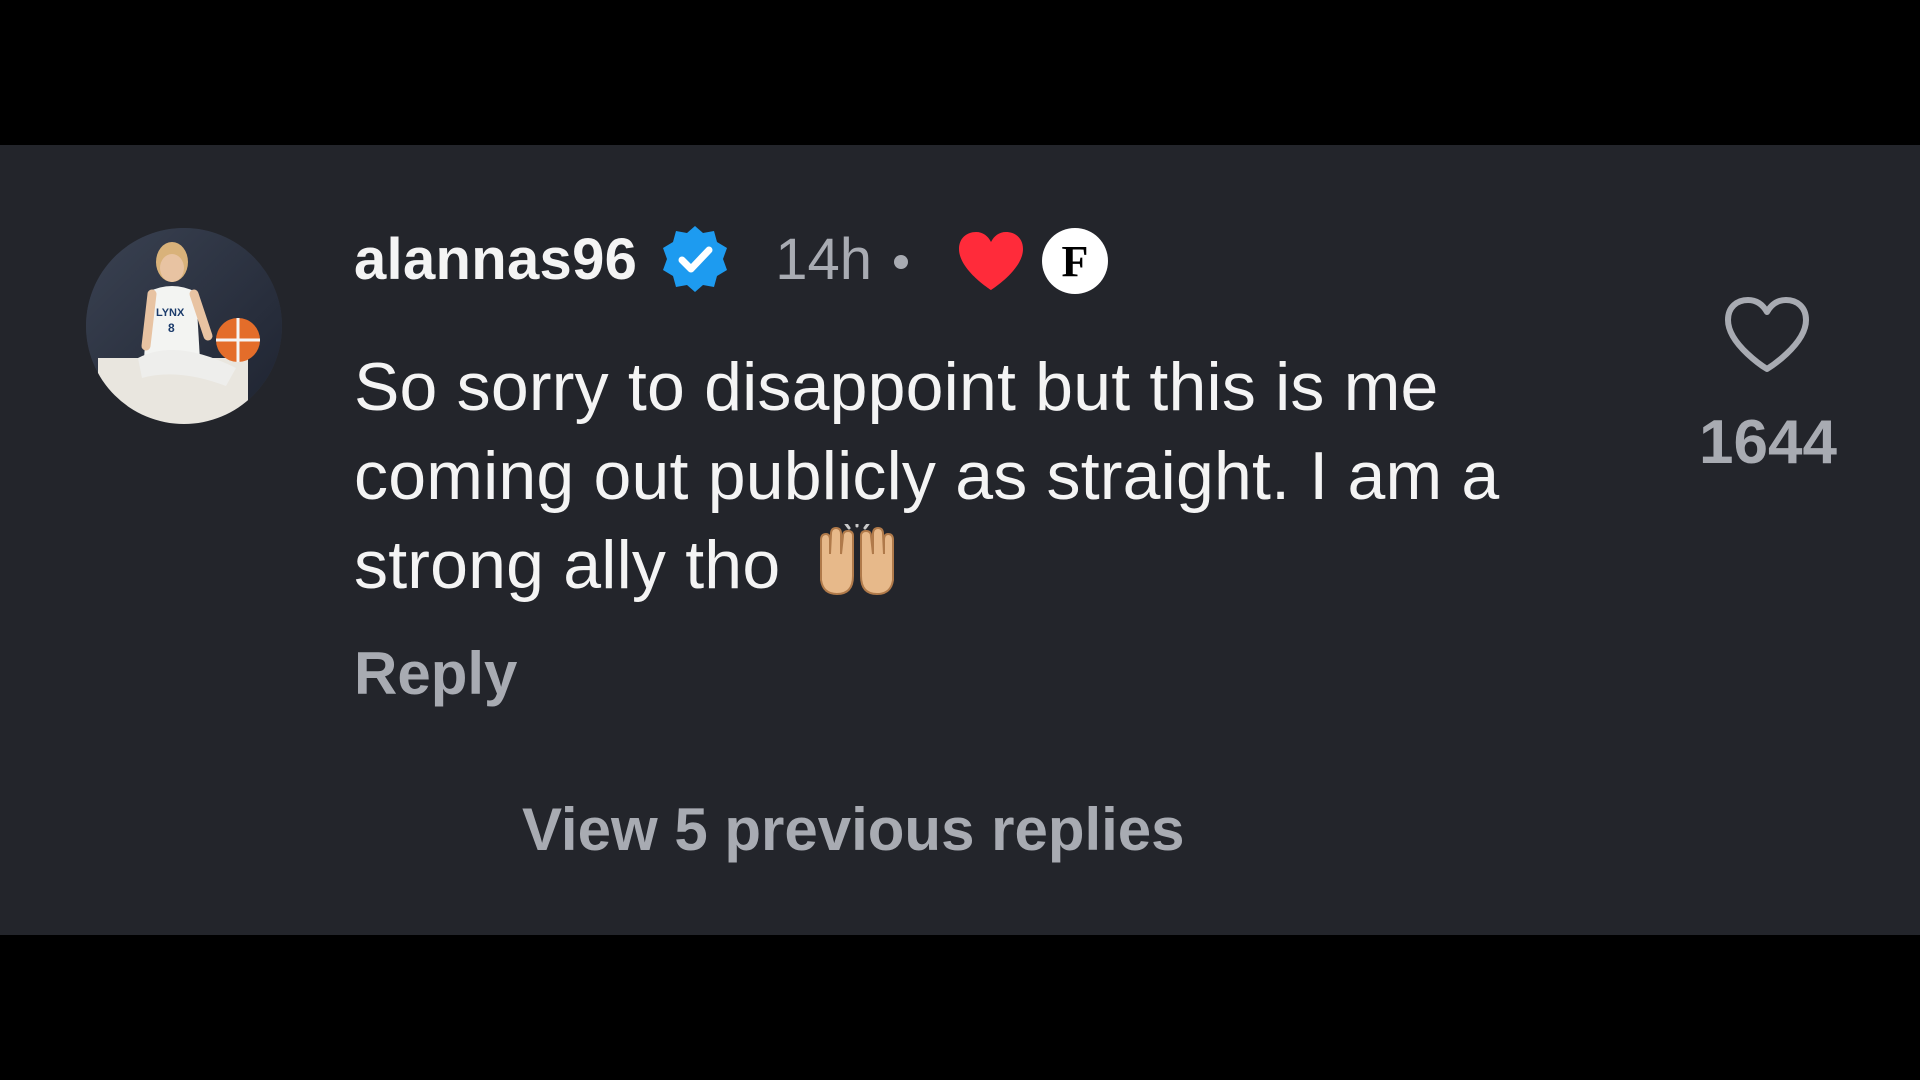 The width and height of the screenshot is (1920, 1080). What do you see at coordinates (495, 259) in the screenshot?
I see `username: alannas96` at bounding box center [495, 259].